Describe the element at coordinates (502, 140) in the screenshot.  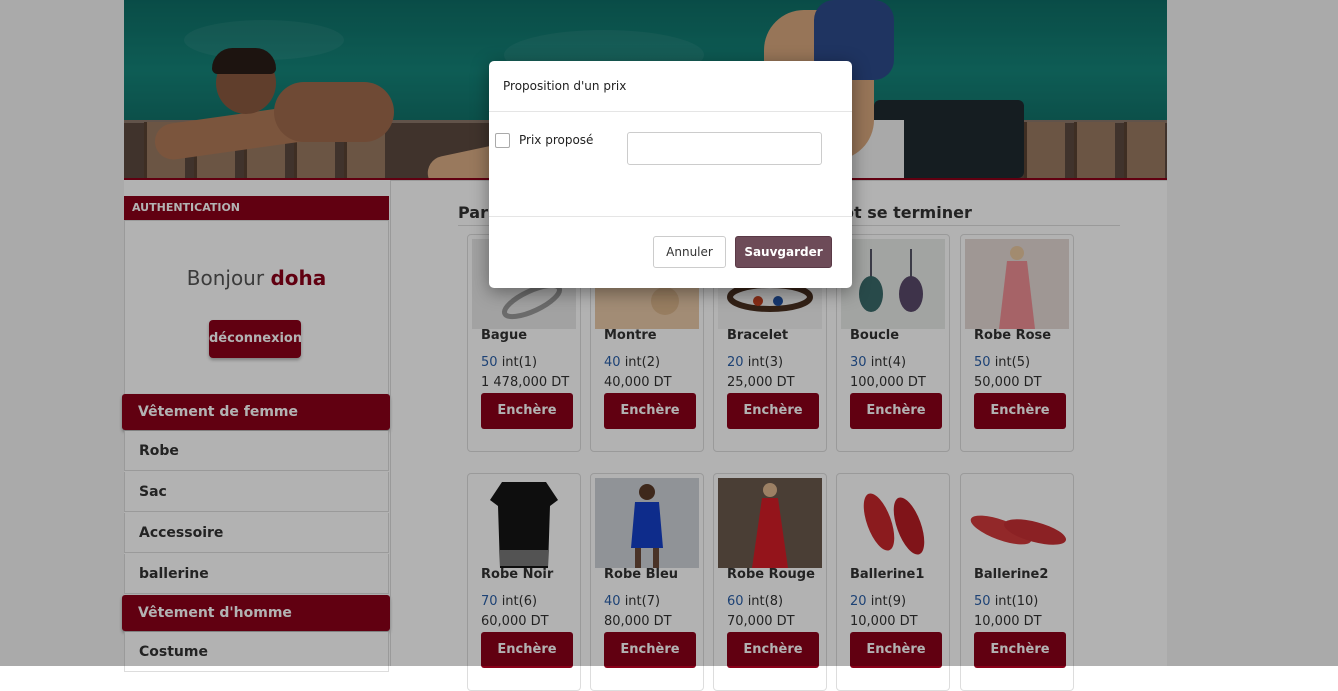
I see `proposed-price-checkbox` at that location.